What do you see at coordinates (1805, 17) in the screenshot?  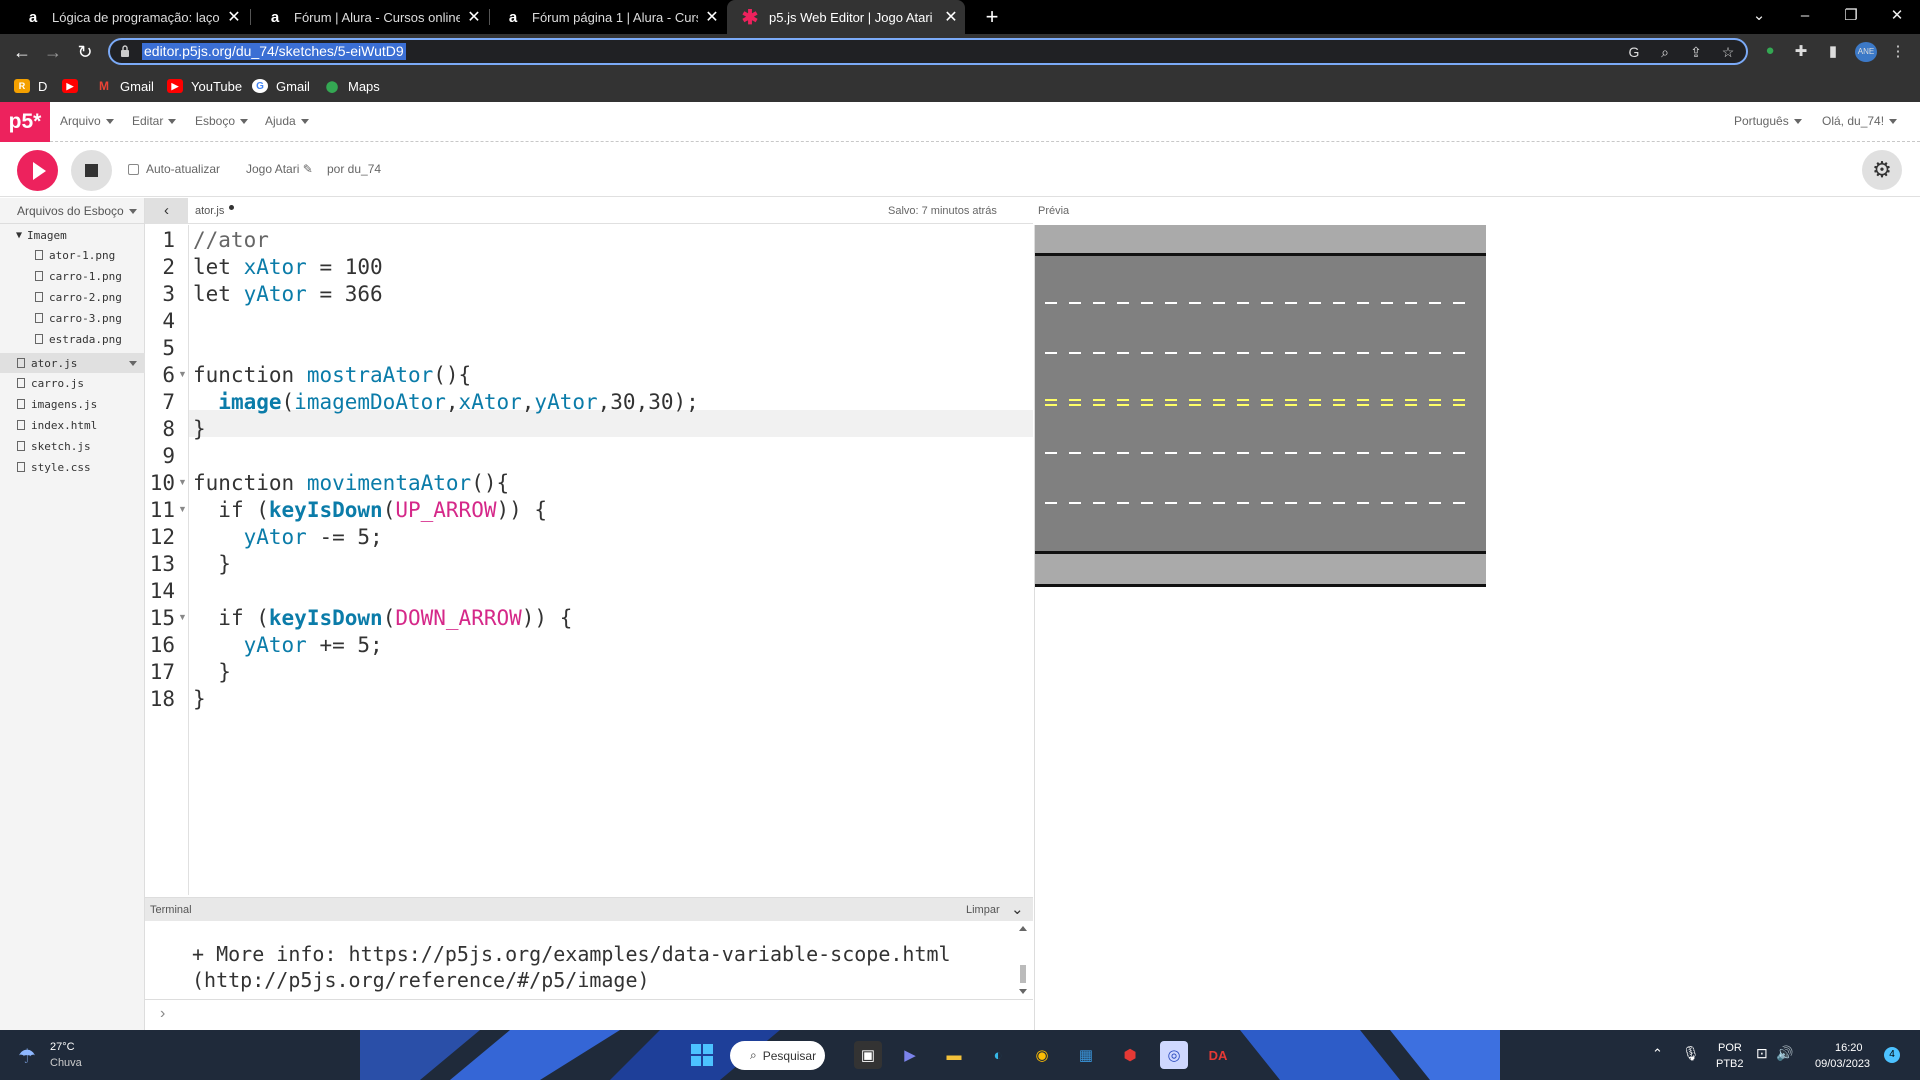 I see `minimize-button: –` at bounding box center [1805, 17].